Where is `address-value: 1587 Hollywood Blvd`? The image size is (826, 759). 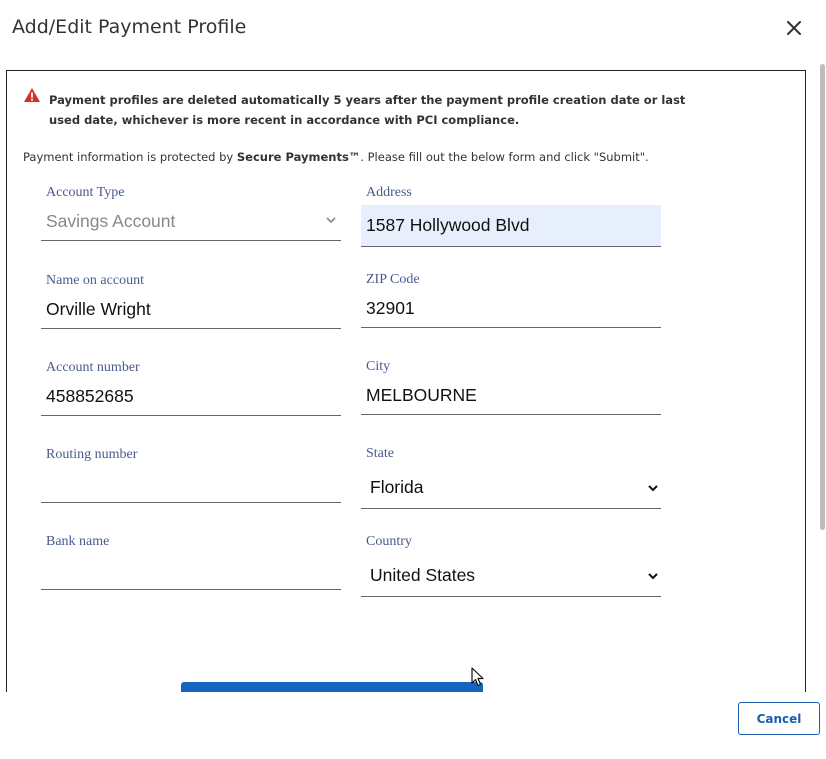
address-value: 1587 Hollywood Blvd is located at coordinates (448, 225).